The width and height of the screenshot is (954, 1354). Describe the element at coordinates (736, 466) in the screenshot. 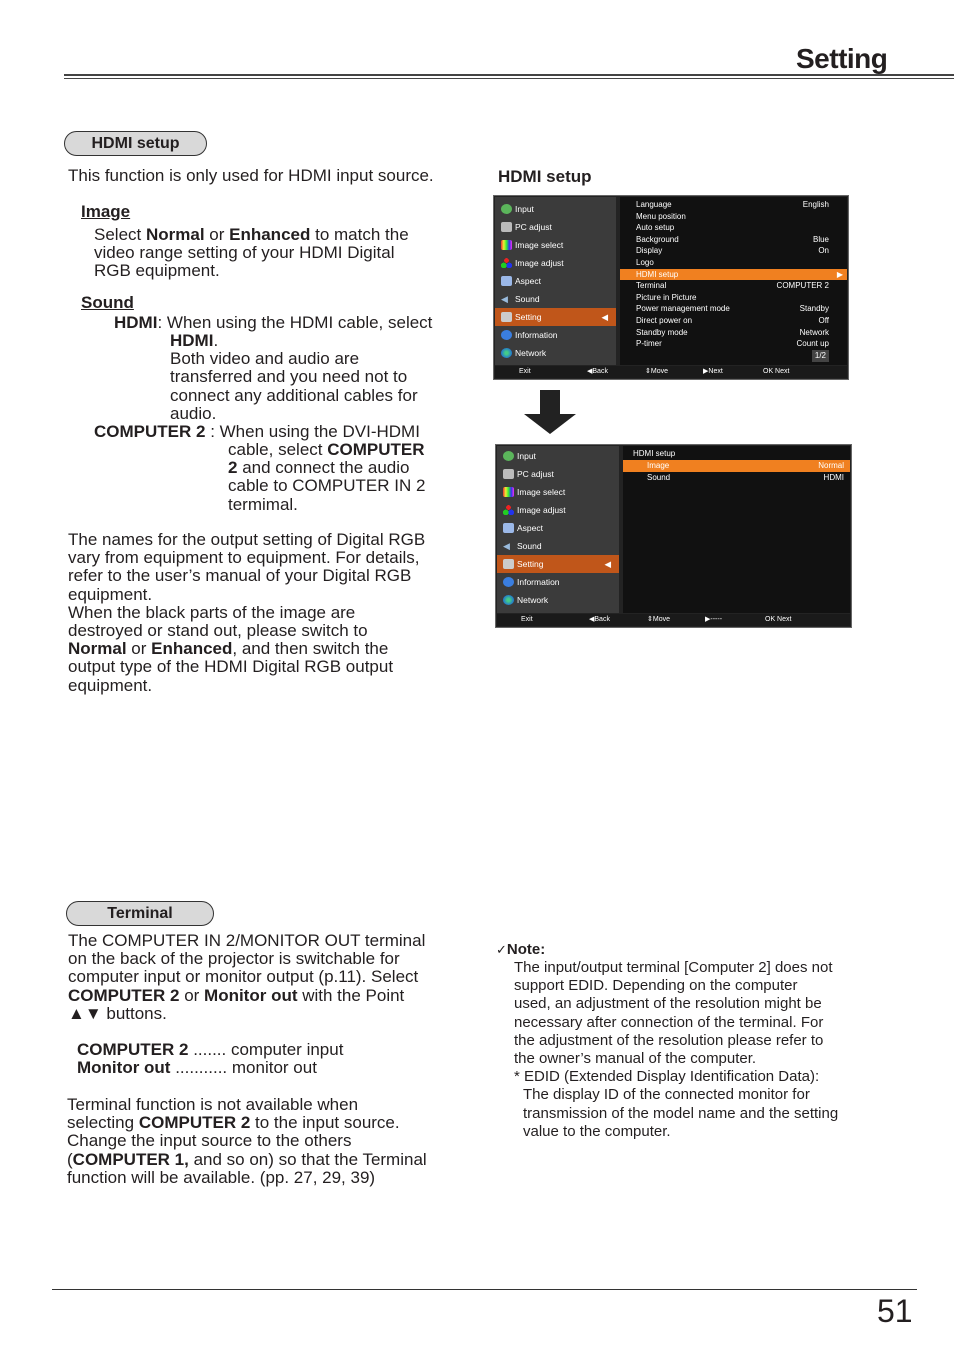

I see `osd-row-image: Image Normal` at that location.